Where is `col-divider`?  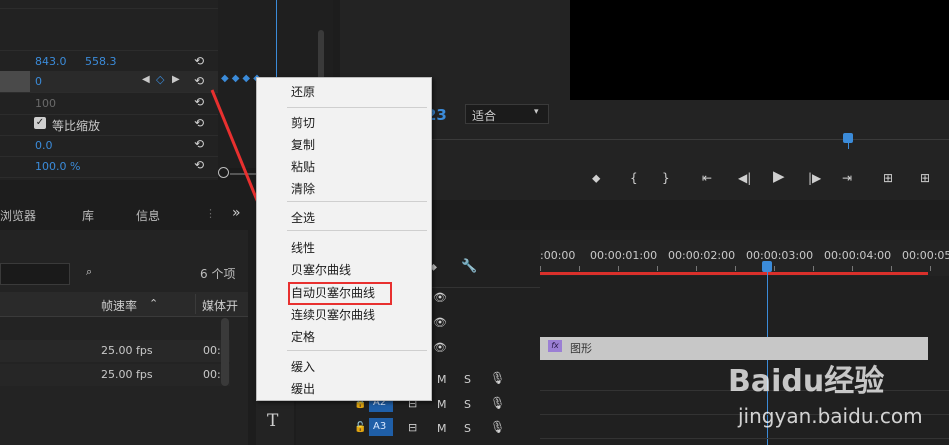 col-divider is located at coordinates (195, 304).